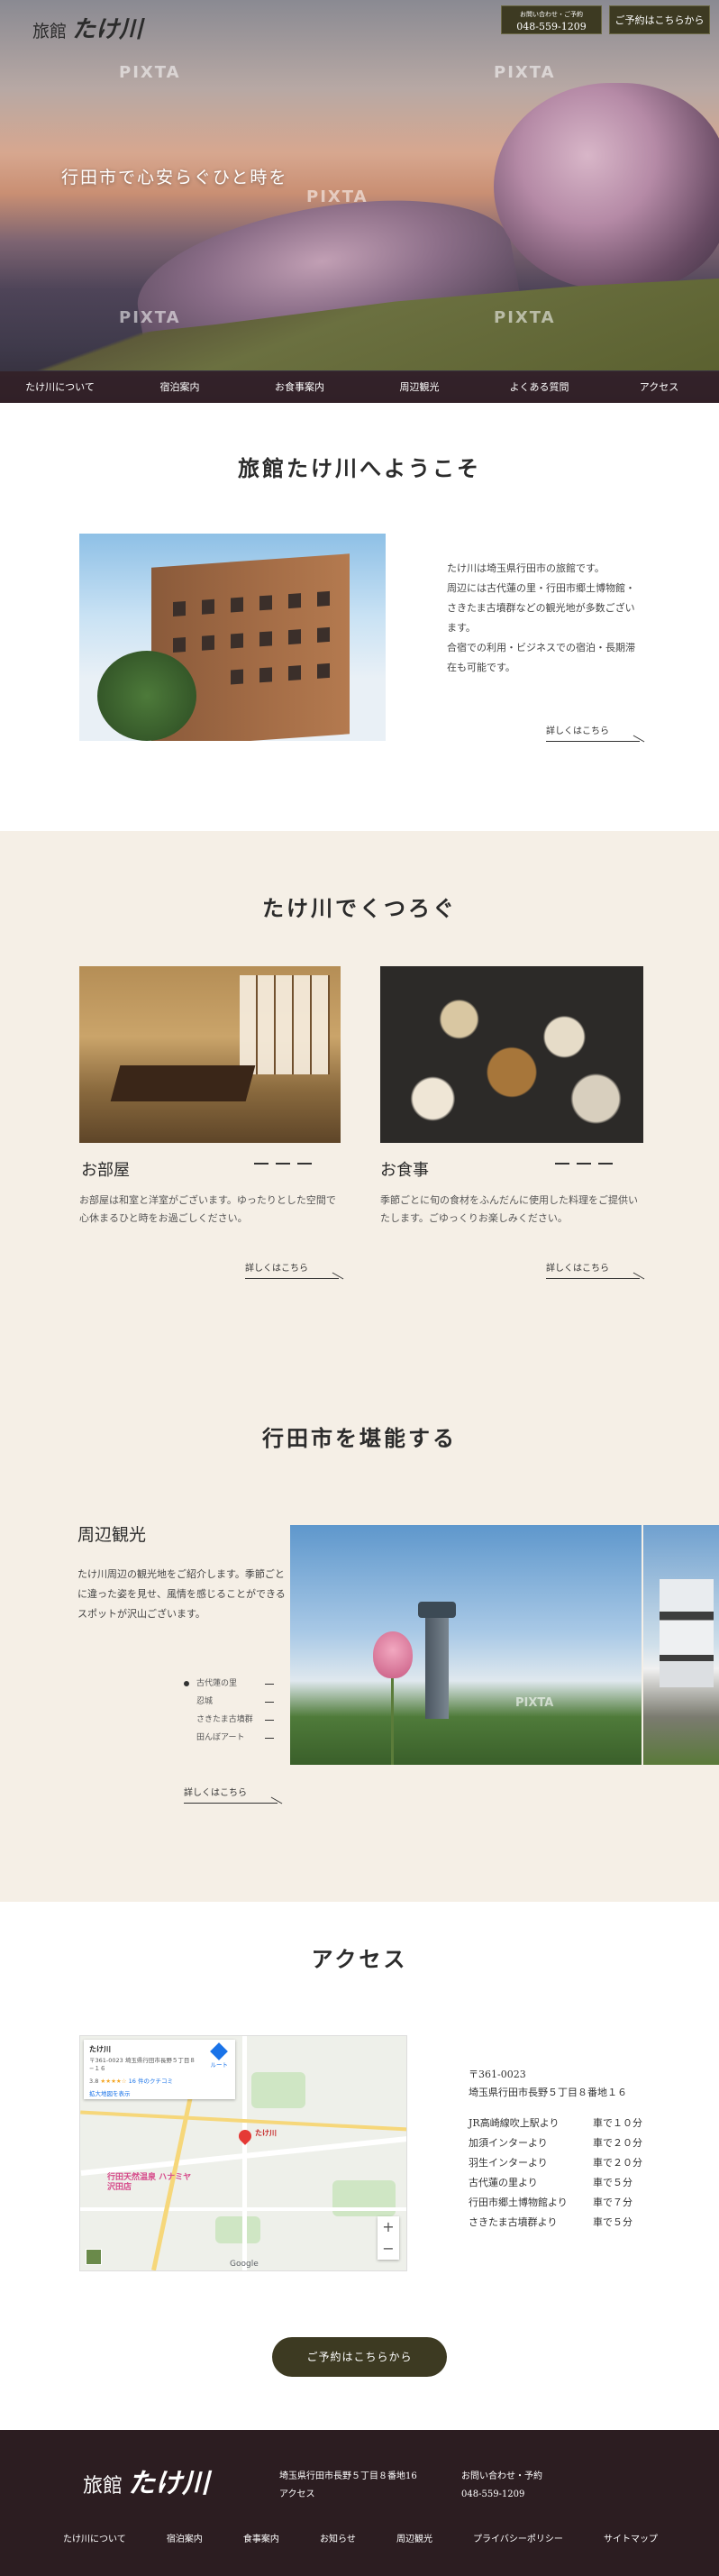 Image resolution: width=719 pixels, height=2576 pixels. What do you see at coordinates (414, 2537) in the screenshot?
I see `footer-nav-sightseeing: 周辺観光` at bounding box center [414, 2537].